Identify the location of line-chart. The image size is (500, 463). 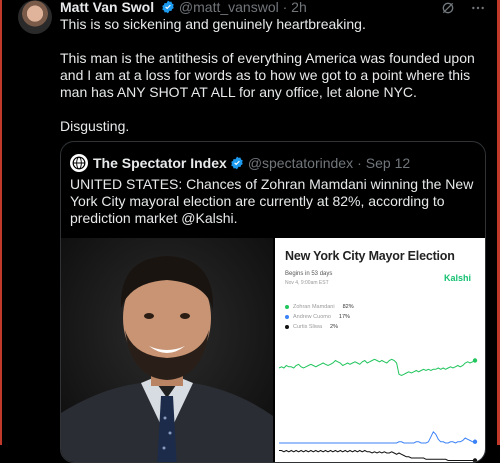
(378, 410).